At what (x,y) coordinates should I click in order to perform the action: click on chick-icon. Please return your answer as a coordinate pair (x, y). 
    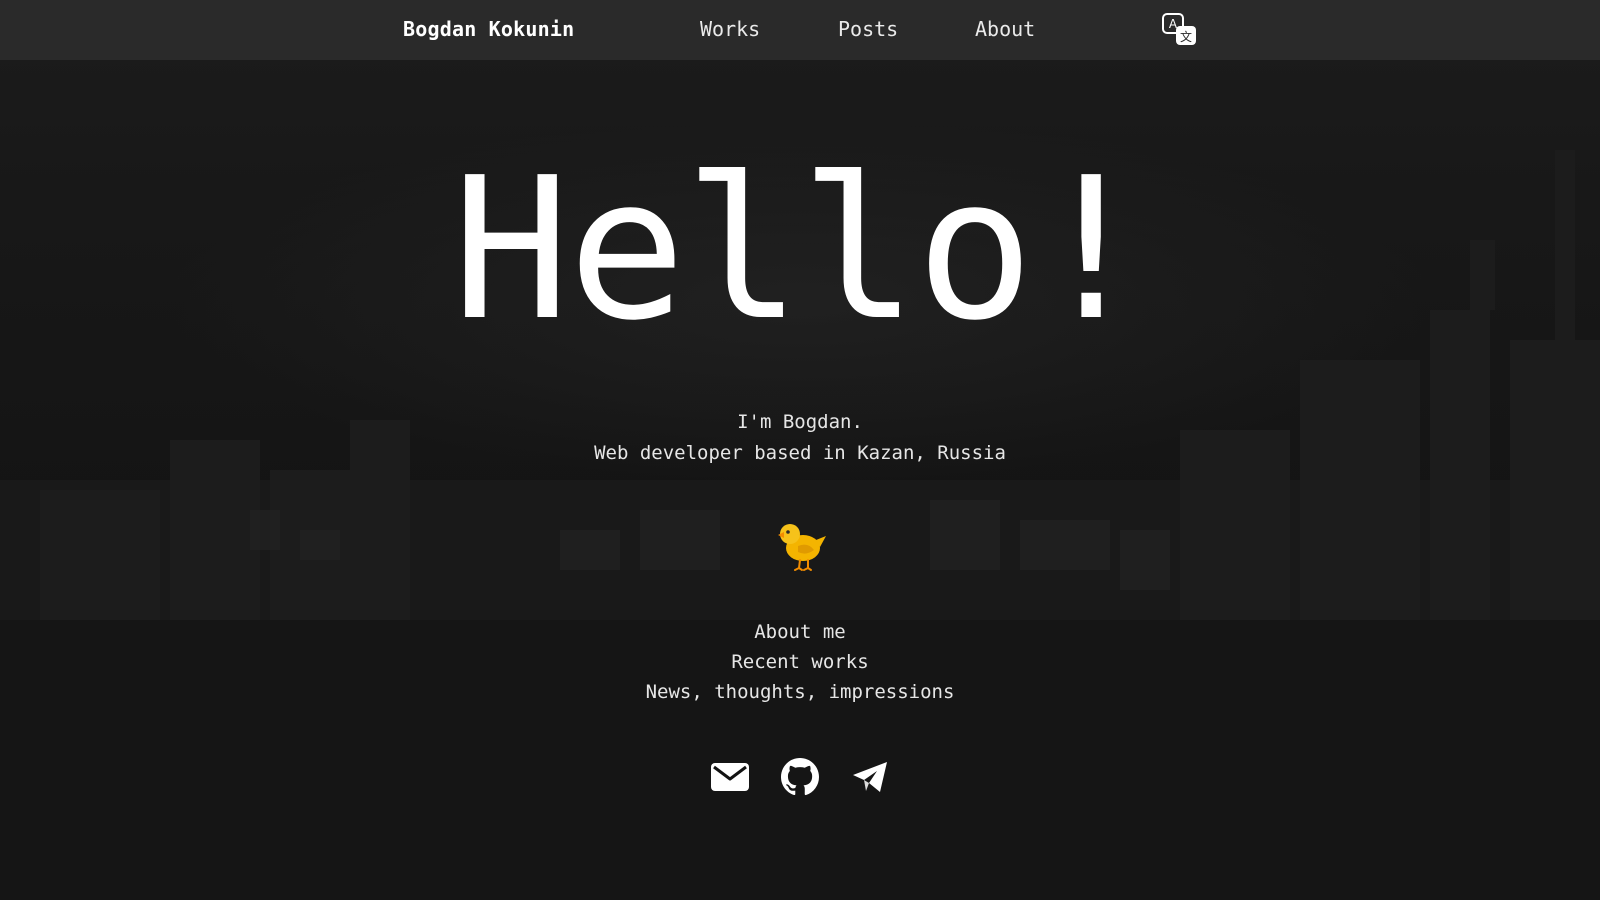
    Looking at the image, I should click on (802, 547).